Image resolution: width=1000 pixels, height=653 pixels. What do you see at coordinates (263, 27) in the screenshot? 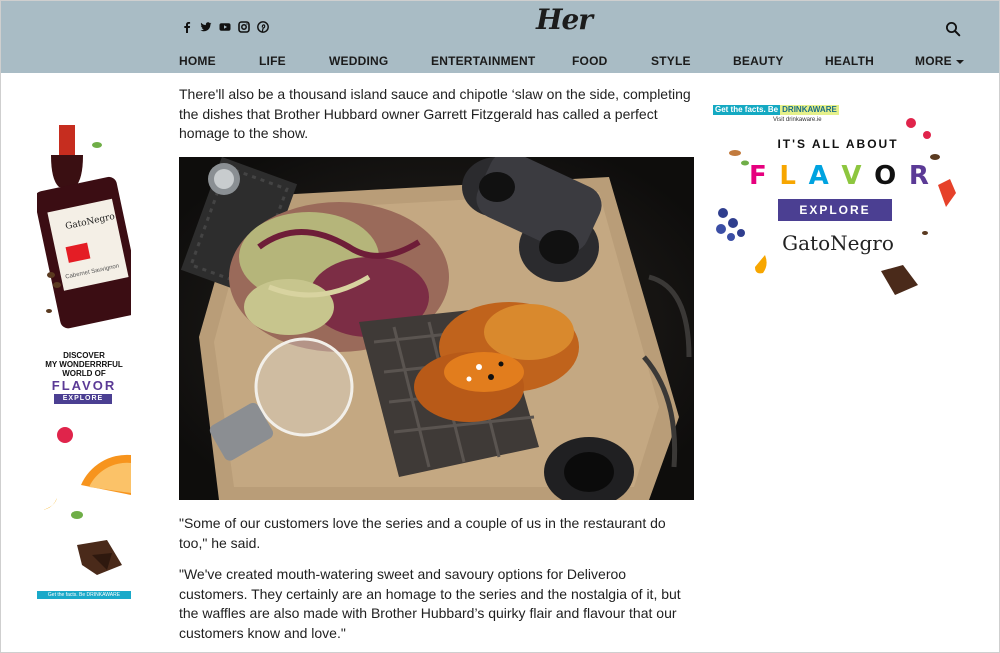
I see `pinterest-icon` at bounding box center [263, 27].